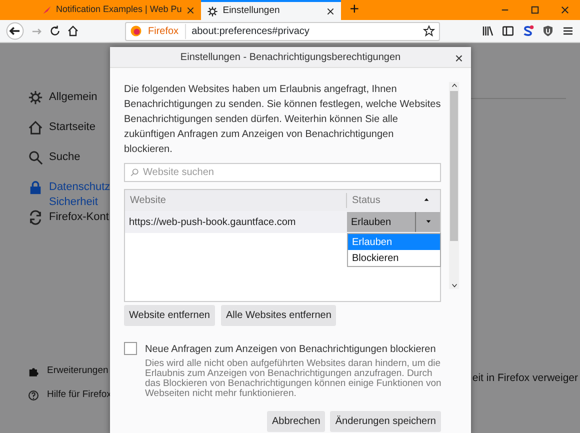 This screenshot has height=433, width=580. I want to click on sidebar-item: Allgemein, so click(69, 105).